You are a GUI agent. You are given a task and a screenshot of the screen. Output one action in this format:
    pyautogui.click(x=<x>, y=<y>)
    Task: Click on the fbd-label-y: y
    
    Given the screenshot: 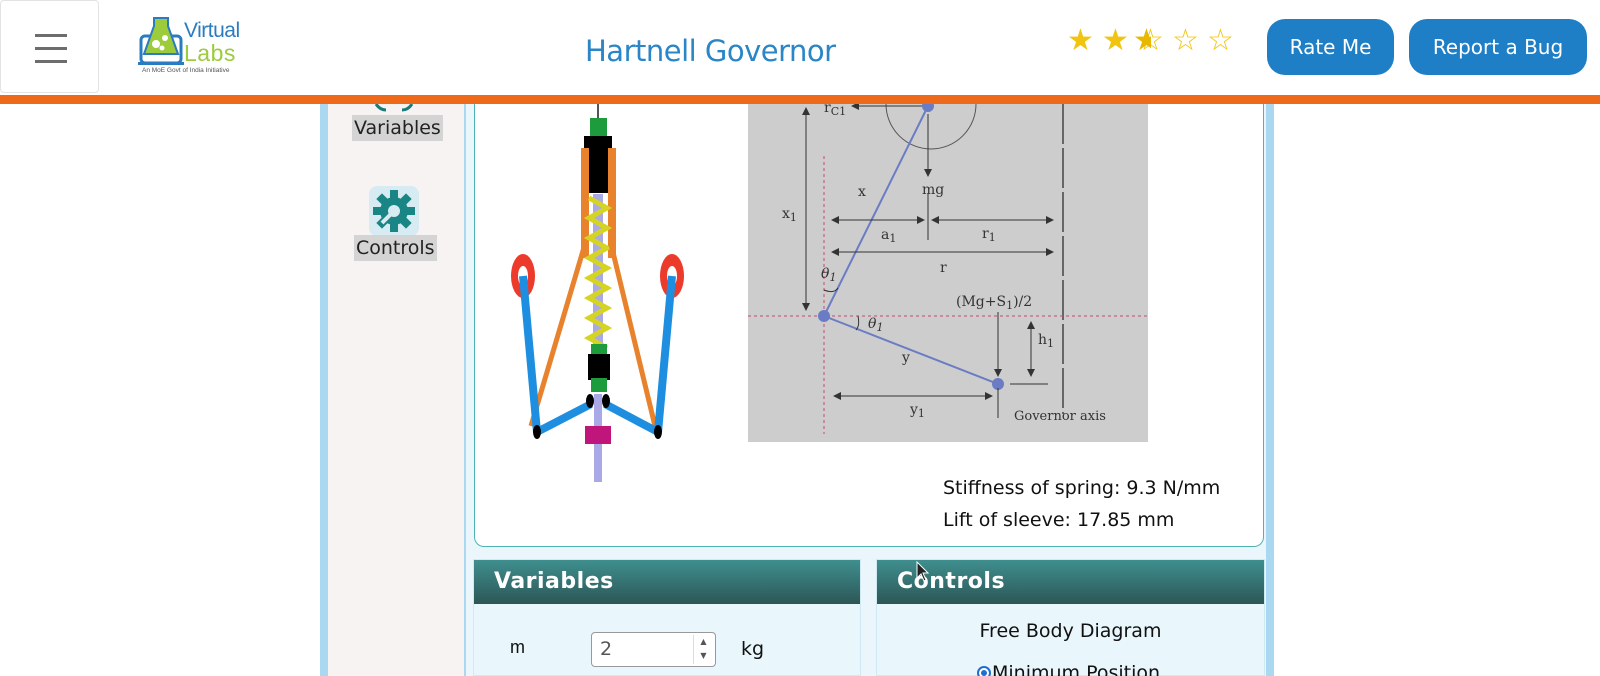 What is the action you would take?
    pyautogui.click(x=905, y=358)
    